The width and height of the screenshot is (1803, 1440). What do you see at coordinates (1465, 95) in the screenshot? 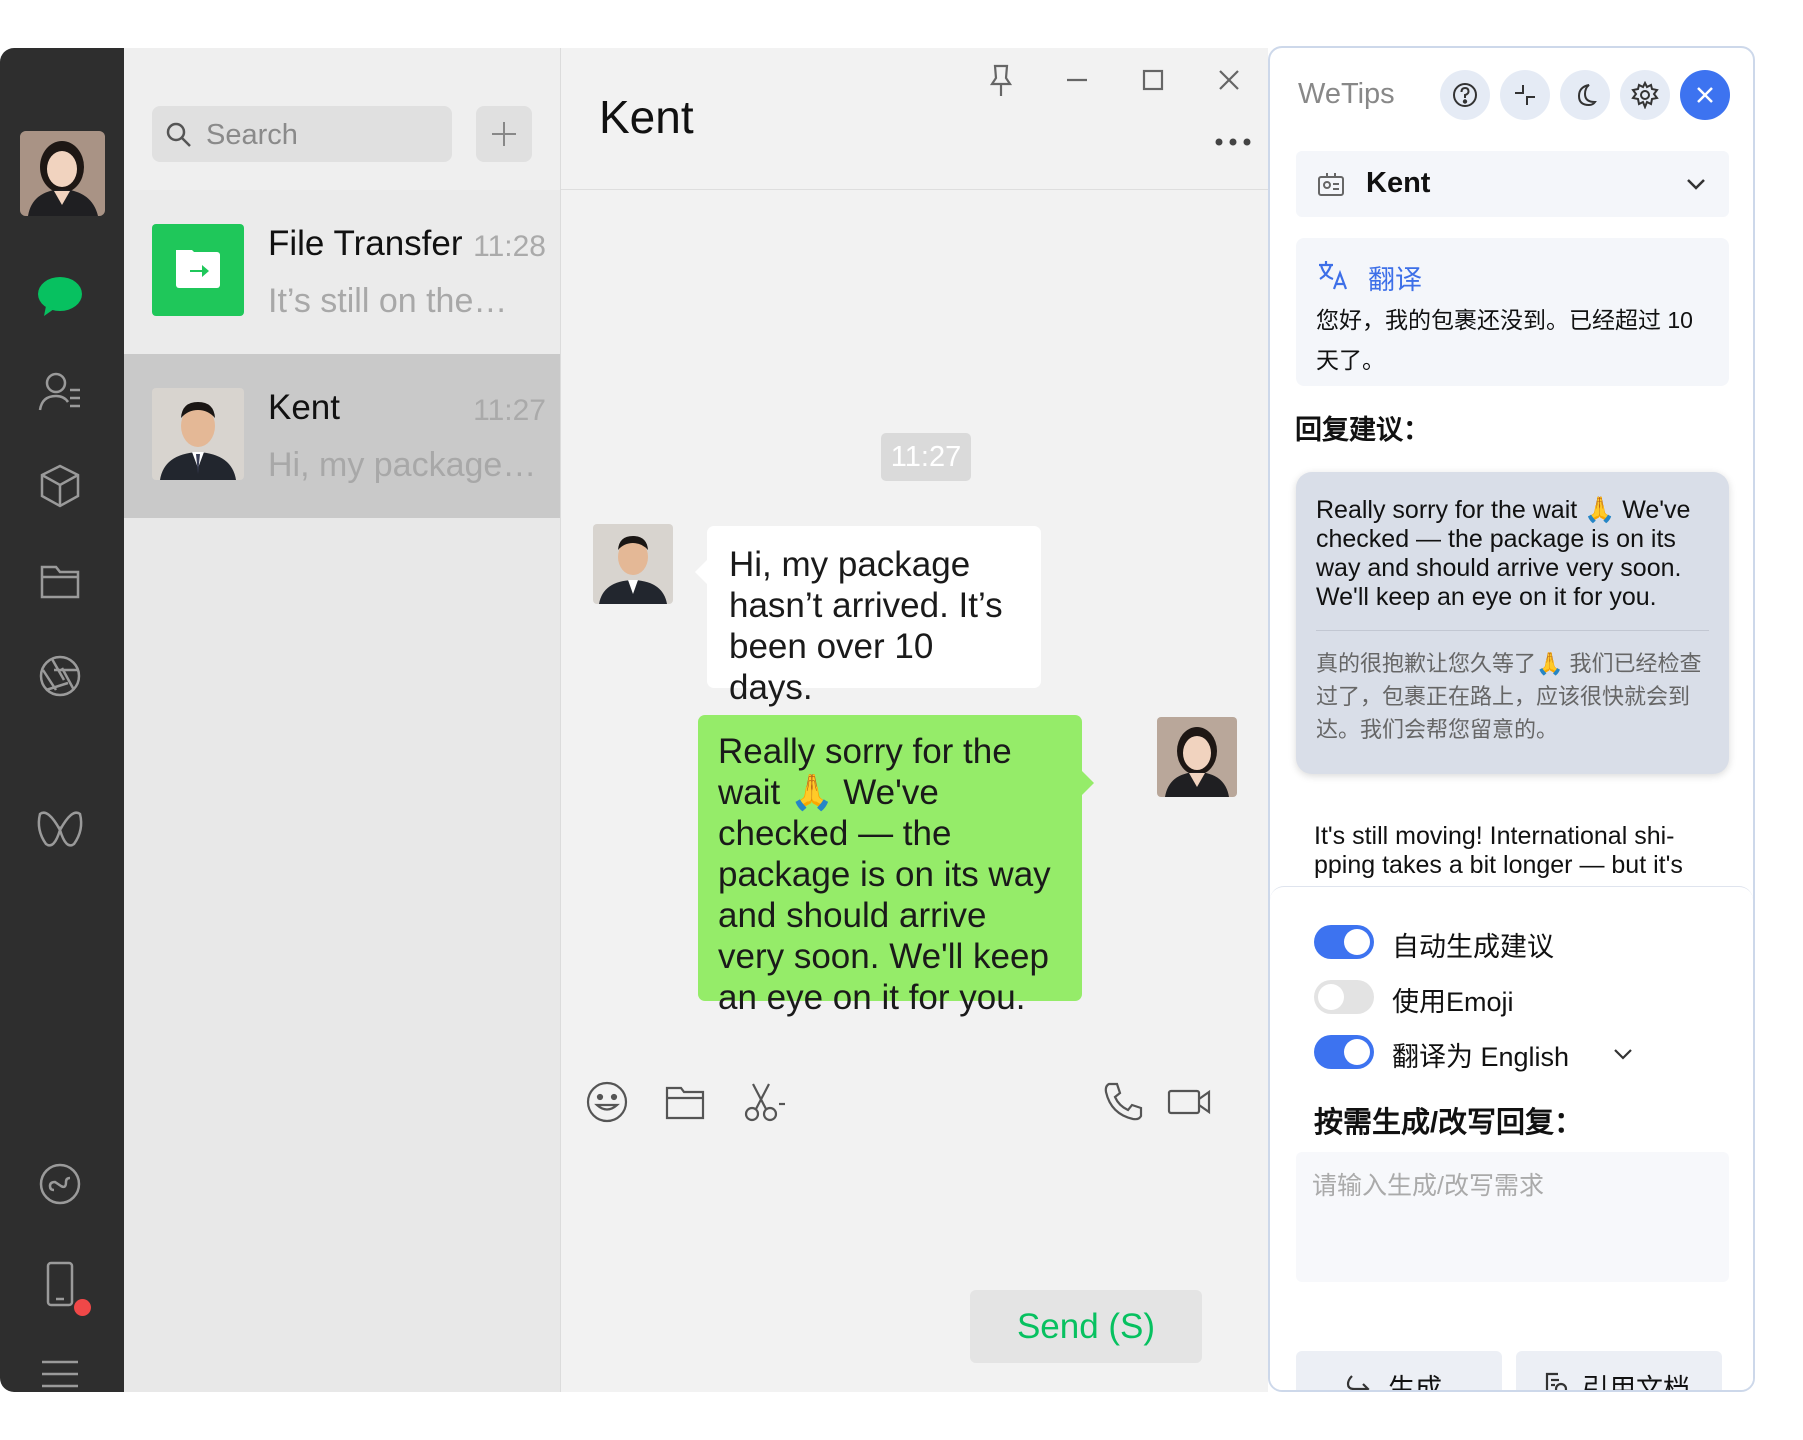
I see `help-icon` at bounding box center [1465, 95].